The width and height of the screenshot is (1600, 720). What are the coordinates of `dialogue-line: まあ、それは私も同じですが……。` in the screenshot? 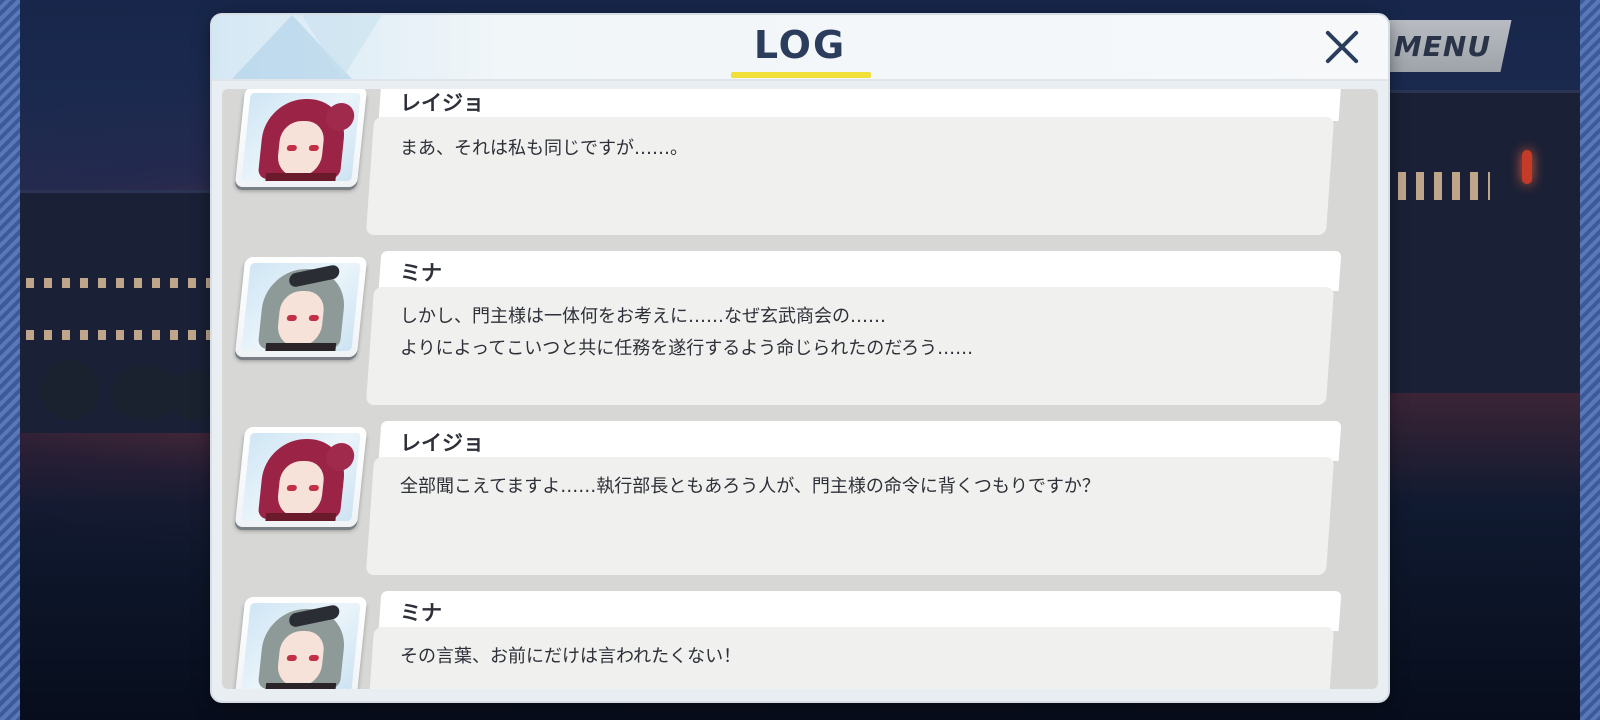 It's located at (544, 148).